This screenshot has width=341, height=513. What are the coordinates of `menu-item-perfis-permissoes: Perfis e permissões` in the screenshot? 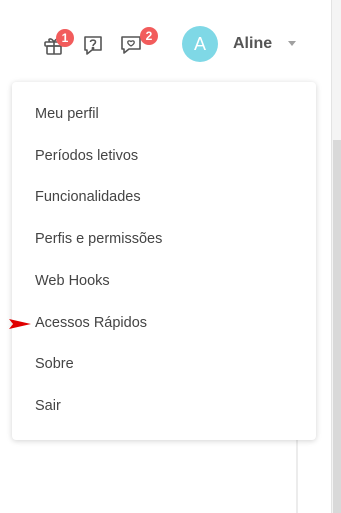 It's located at (98, 239).